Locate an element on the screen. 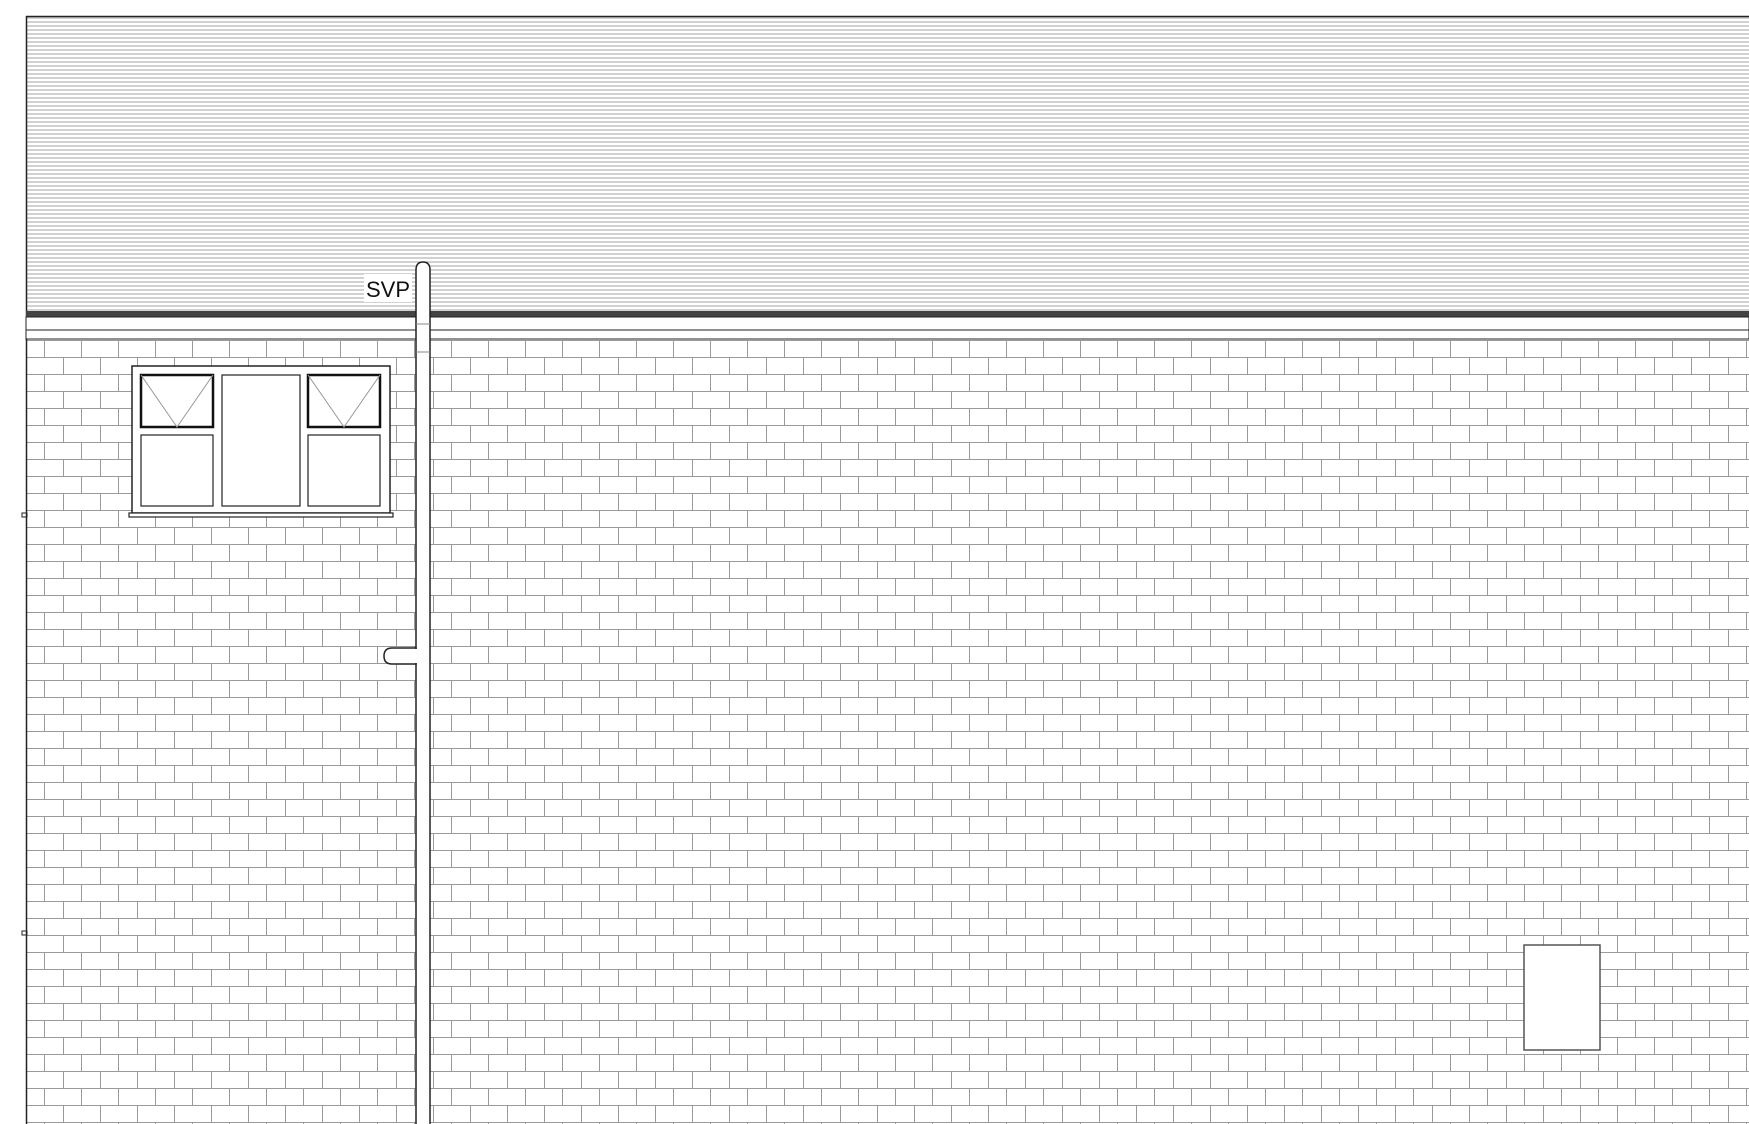  window is located at coordinates (261, 441).